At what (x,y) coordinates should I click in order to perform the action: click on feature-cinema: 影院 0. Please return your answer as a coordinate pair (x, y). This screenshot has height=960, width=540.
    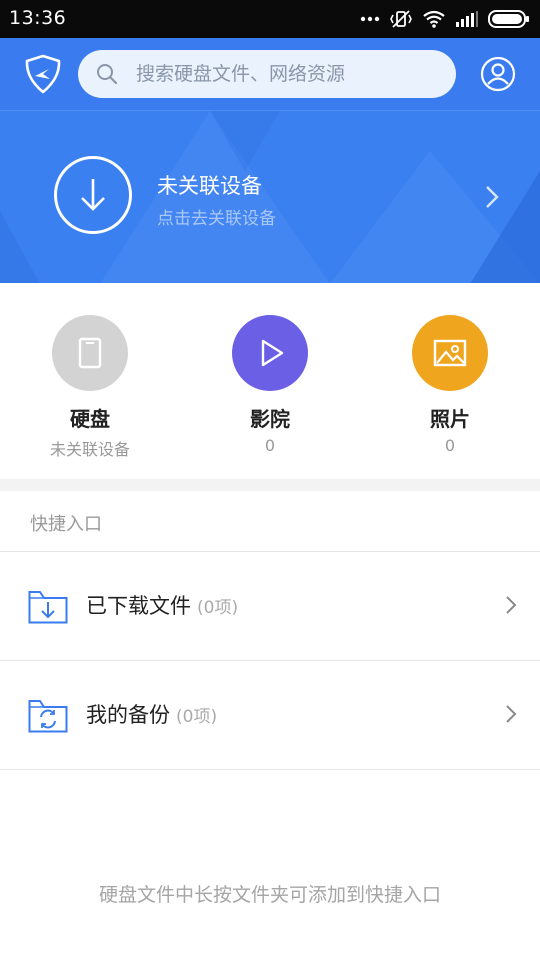
    Looking at the image, I should click on (270, 381).